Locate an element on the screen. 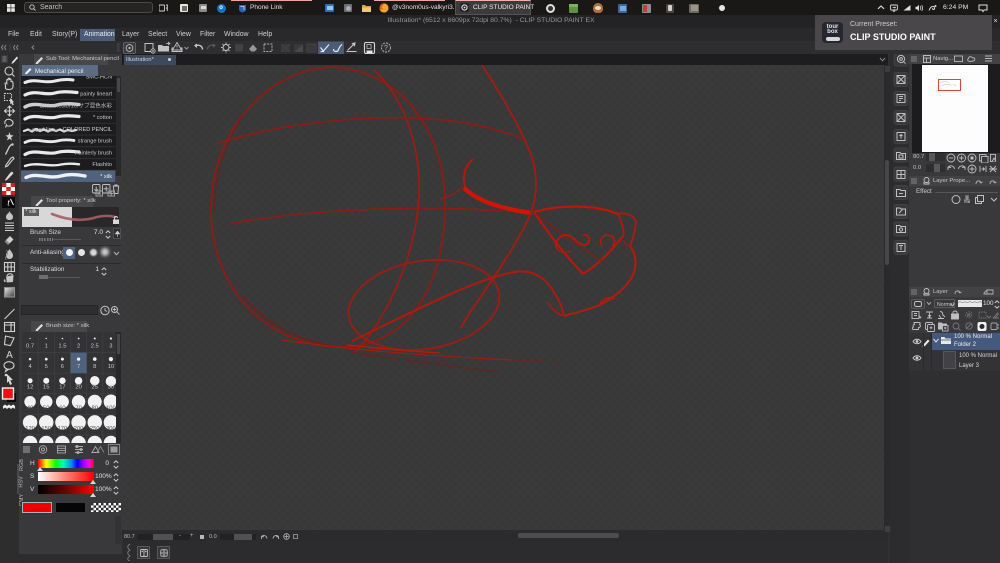 The image size is (1000, 563). svg-text: 1 is located at coordinates (46, 347).